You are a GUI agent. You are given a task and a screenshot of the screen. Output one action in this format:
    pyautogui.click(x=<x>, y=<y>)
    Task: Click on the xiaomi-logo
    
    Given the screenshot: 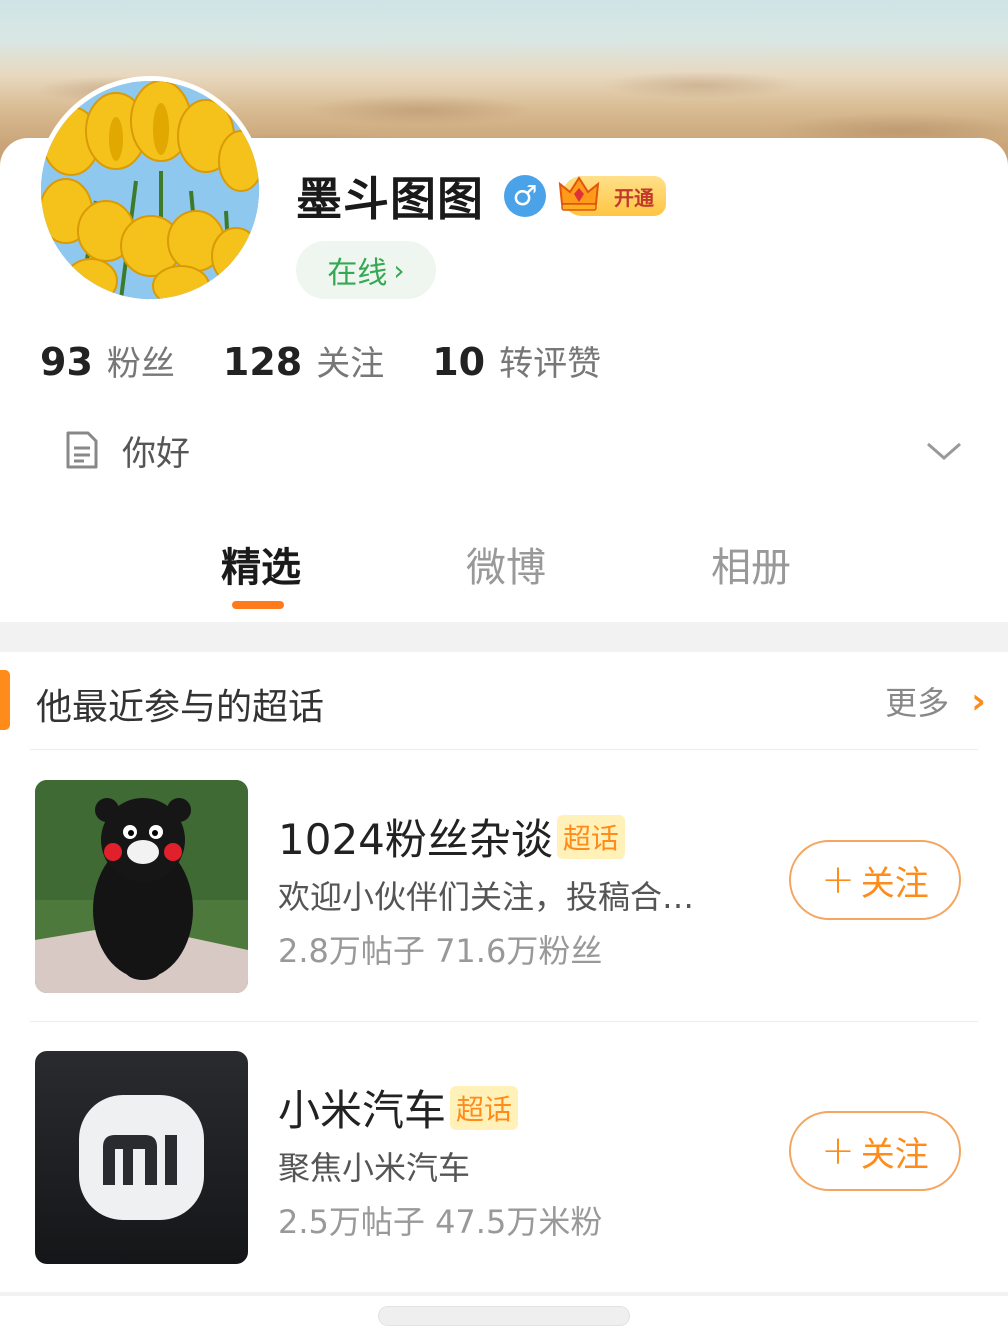 What is the action you would take?
    pyautogui.click(x=141, y=1157)
    